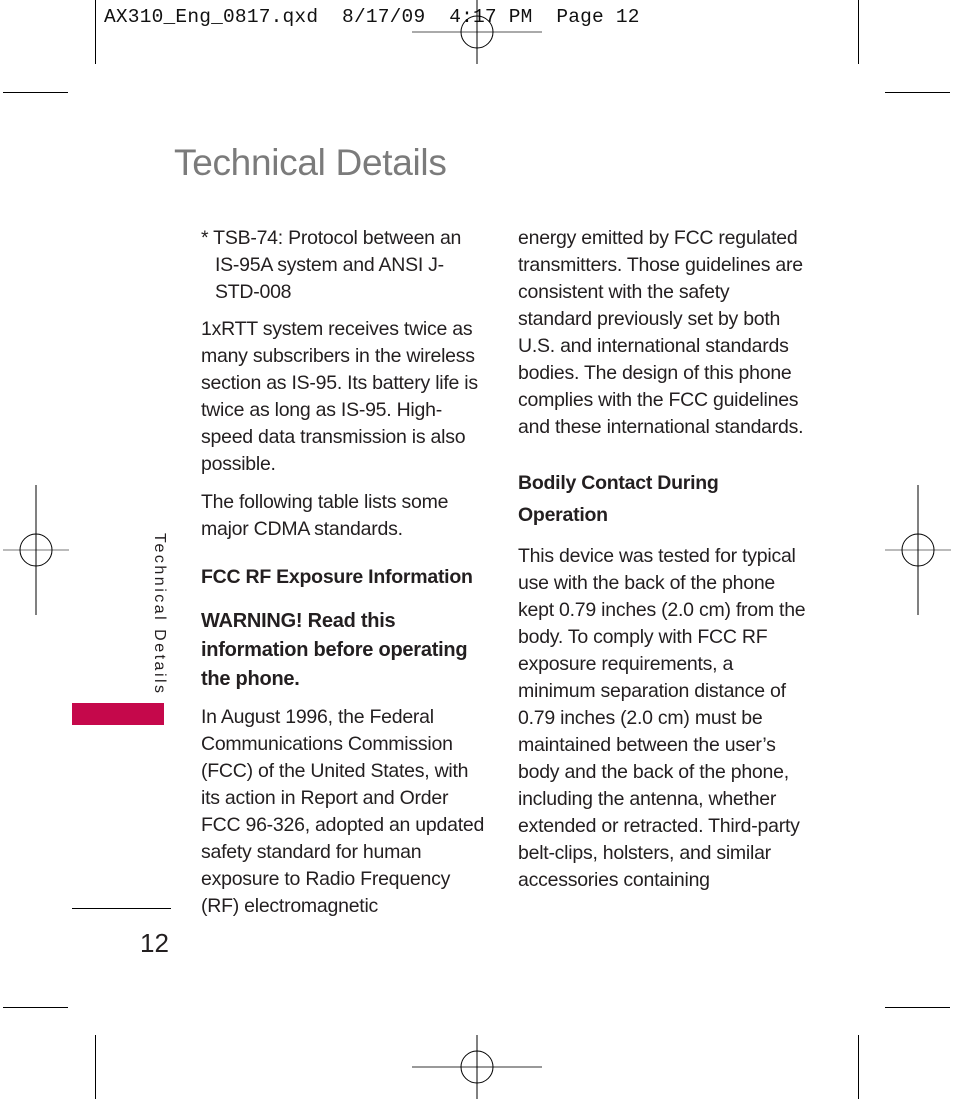  Describe the element at coordinates (121, 908) in the screenshot. I see `footer-rule` at that location.